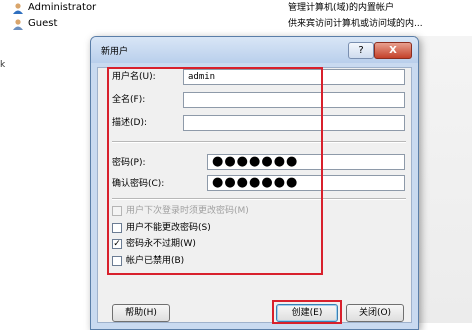 The image size is (472, 330). Describe the element at coordinates (294, 123) in the screenshot. I see `description-field` at that location.